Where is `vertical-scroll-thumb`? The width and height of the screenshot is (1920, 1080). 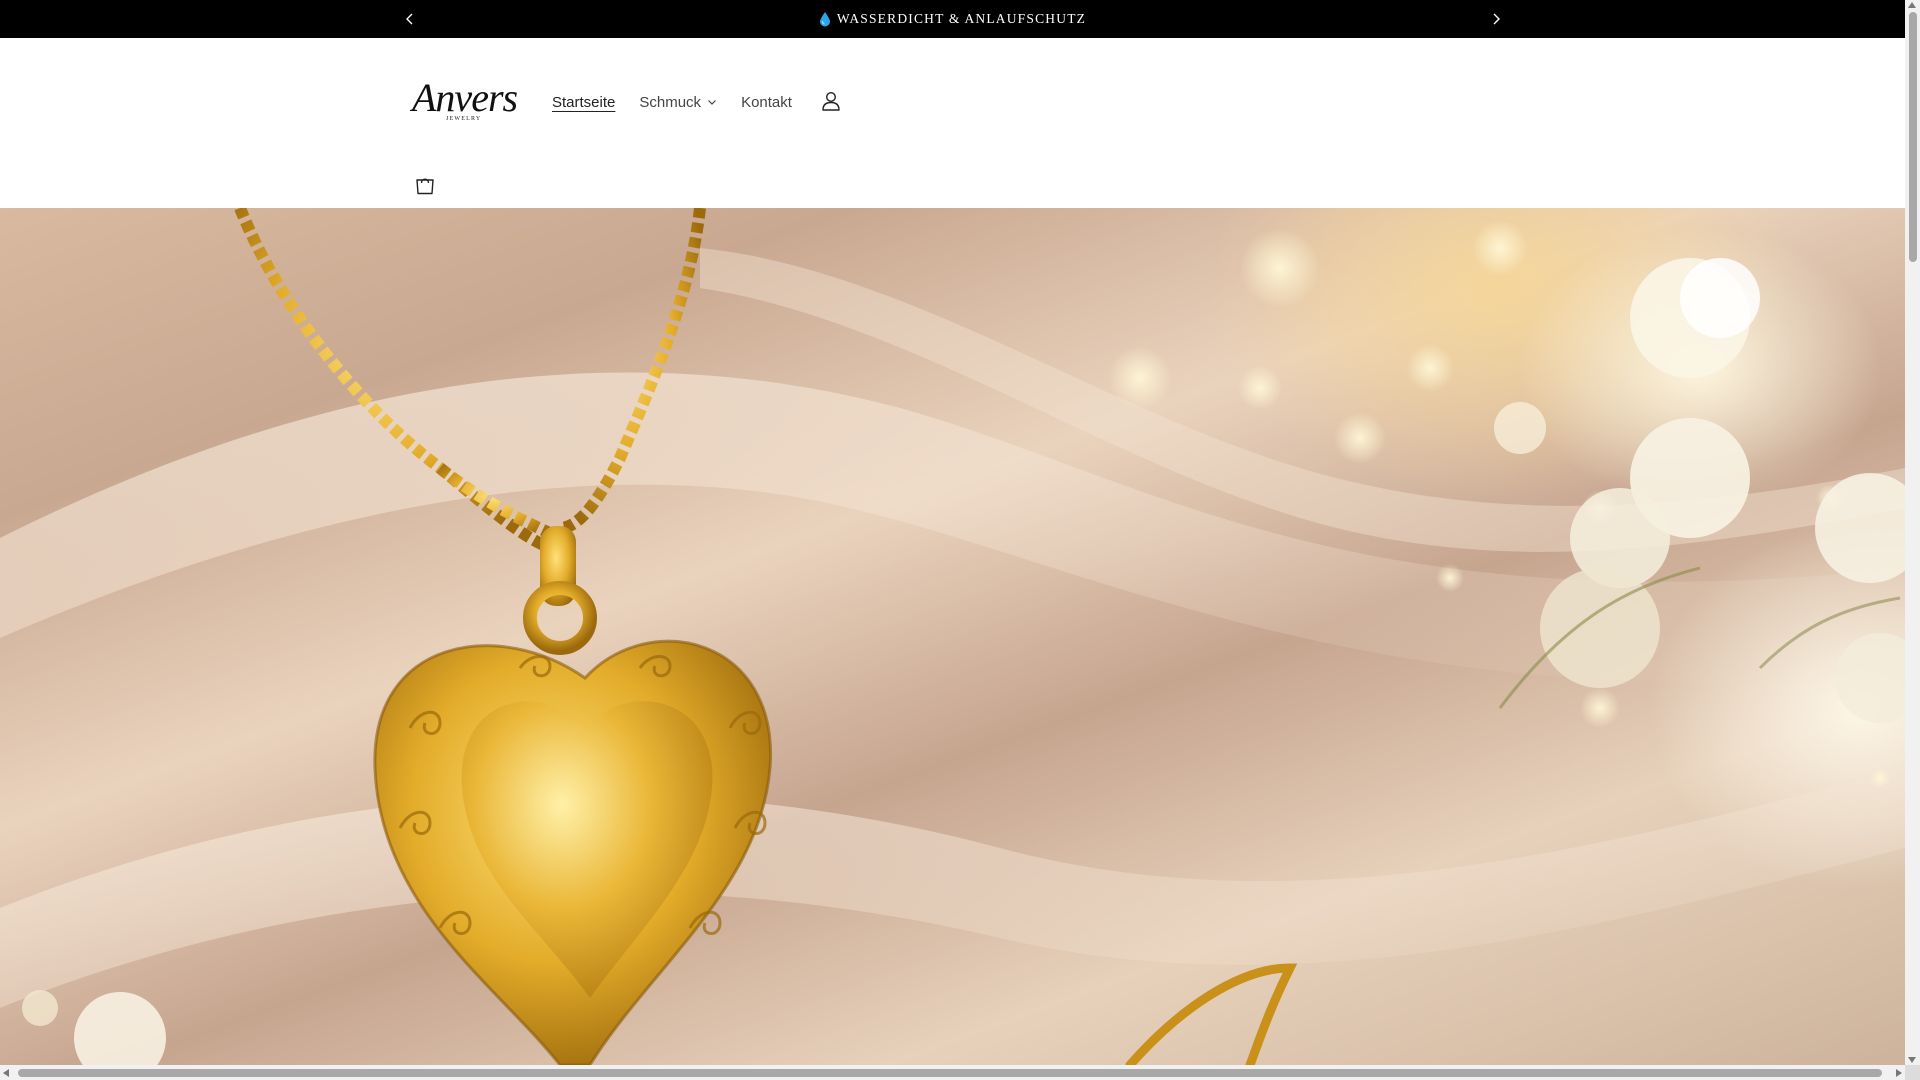
vertical-scroll-thumb is located at coordinates (1913, 137).